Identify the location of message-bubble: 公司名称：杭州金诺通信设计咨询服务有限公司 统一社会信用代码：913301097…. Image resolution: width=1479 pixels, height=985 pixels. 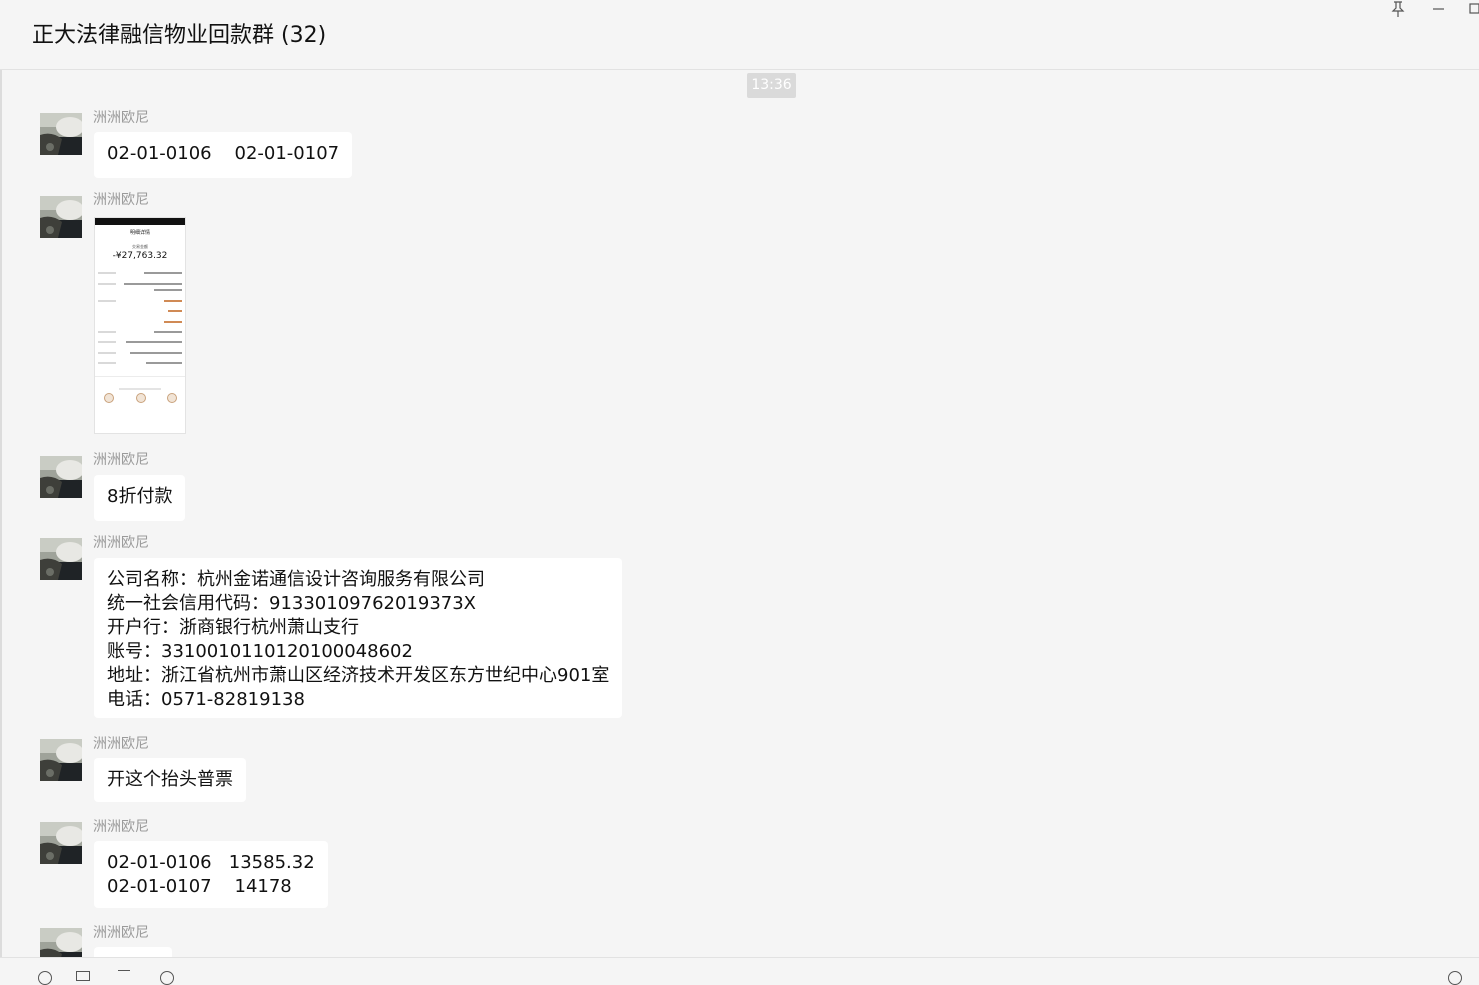
(358, 638).